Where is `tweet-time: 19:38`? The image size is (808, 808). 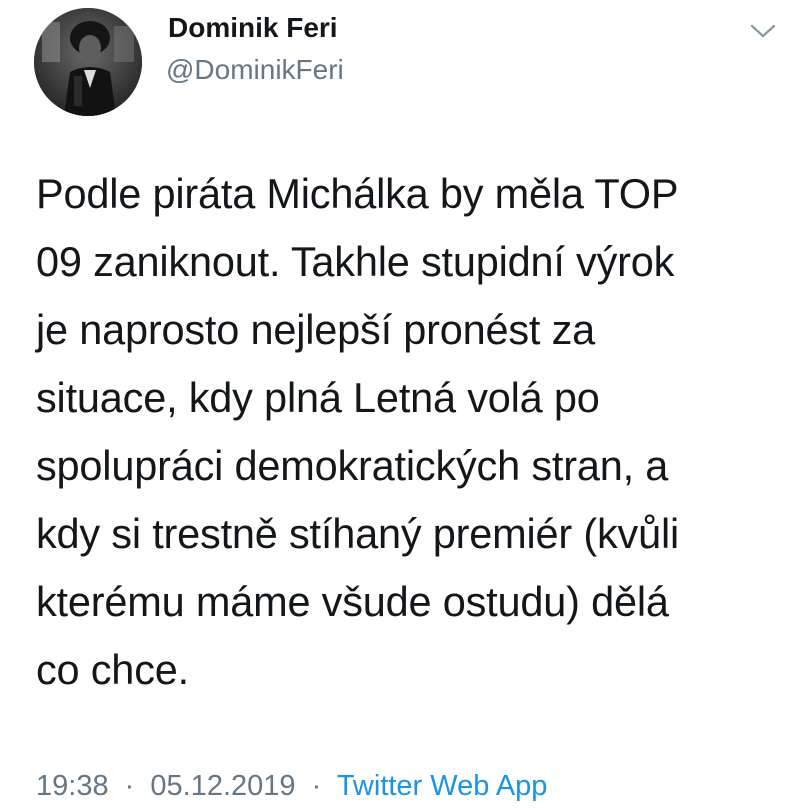
tweet-time: 19:38 is located at coordinates (72, 786).